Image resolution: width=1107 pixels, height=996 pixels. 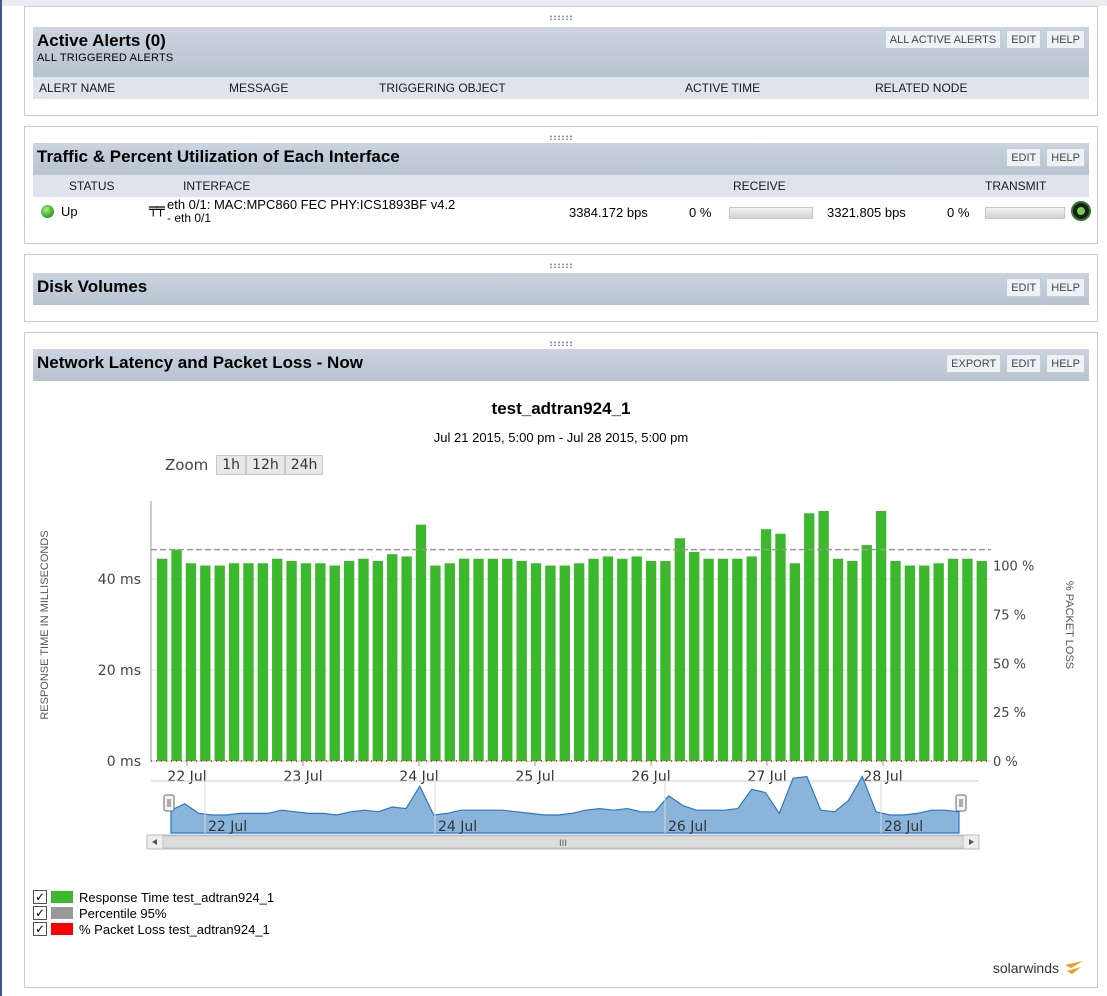 I want to click on legend-swatch-response-time, so click(x=62, y=897).